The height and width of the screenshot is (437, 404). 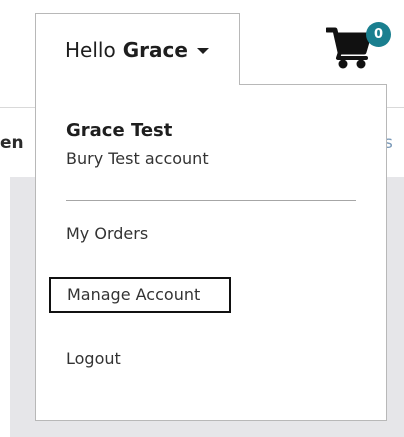 What do you see at coordinates (211, 200) in the screenshot?
I see `menu-divider` at bounding box center [211, 200].